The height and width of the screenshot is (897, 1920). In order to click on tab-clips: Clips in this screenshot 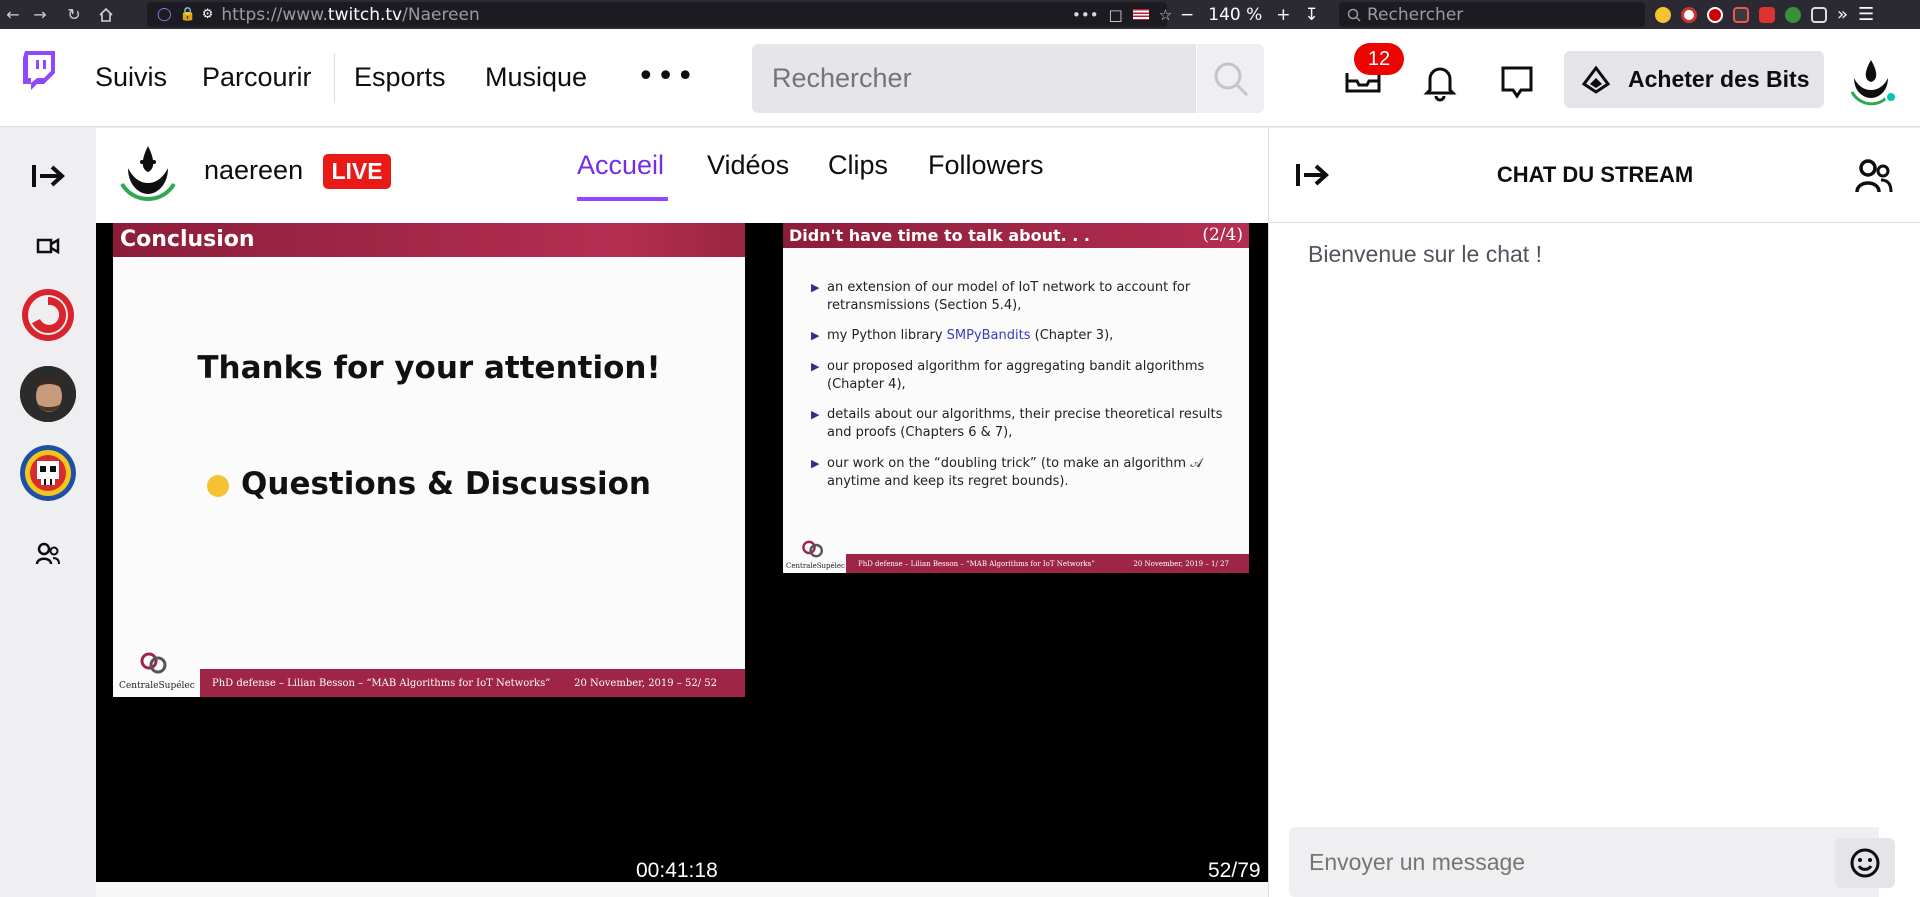, I will do `click(858, 165)`.